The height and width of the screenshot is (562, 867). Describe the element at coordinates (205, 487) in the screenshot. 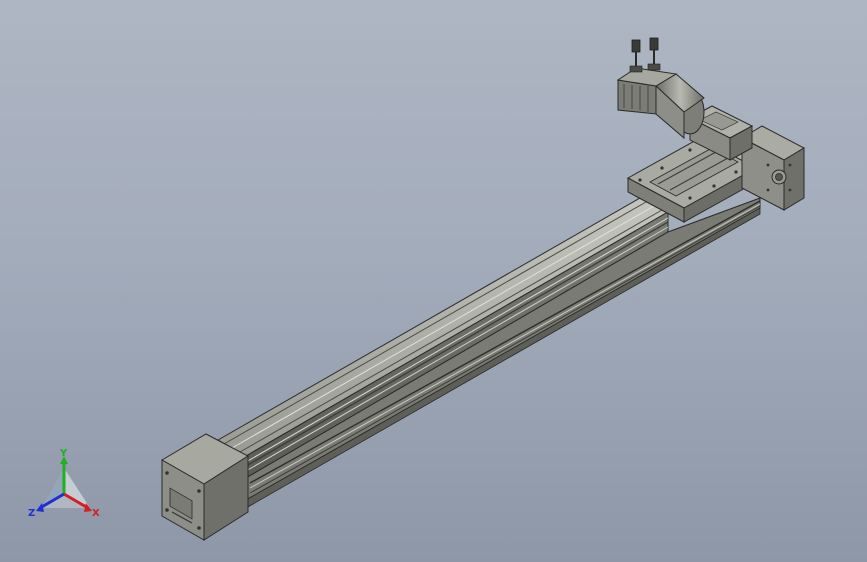

I see `end-cap-left` at that location.